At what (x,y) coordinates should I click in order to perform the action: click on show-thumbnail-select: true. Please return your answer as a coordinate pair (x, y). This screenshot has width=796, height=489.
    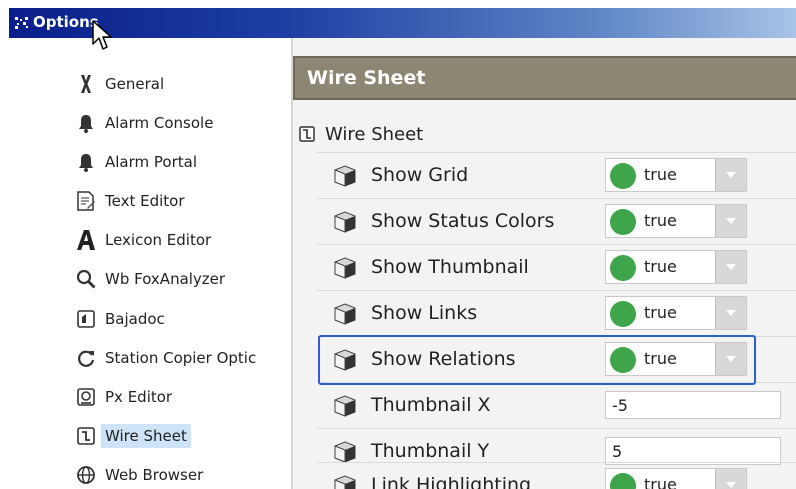
    Looking at the image, I should click on (676, 267).